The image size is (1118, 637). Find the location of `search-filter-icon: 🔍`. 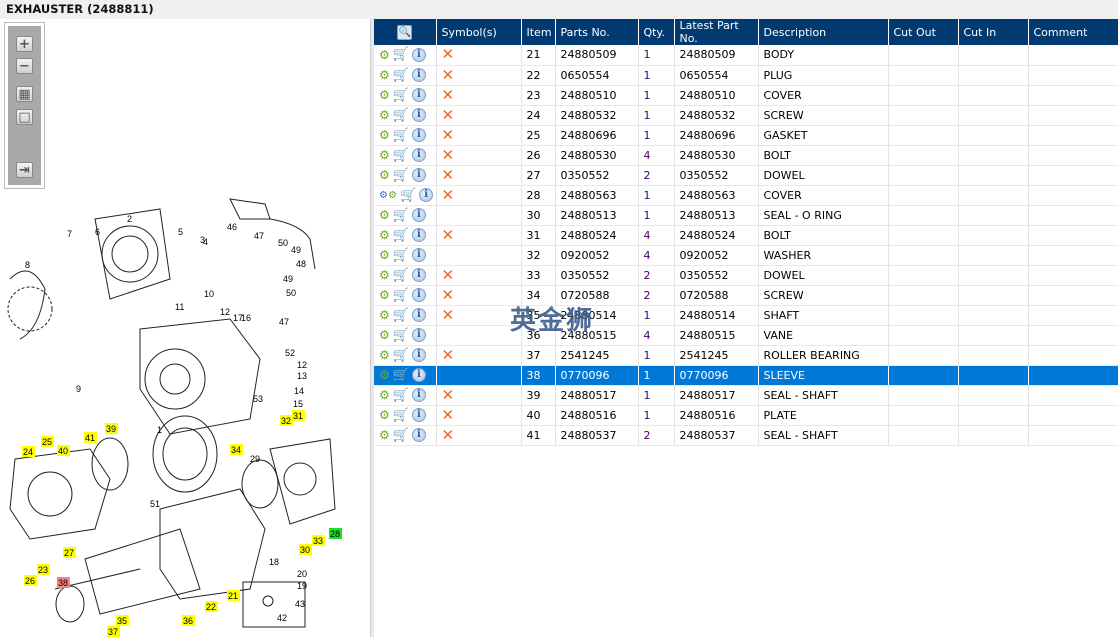

search-filter-icon: 🔍 is located at coordinates (405, 32).